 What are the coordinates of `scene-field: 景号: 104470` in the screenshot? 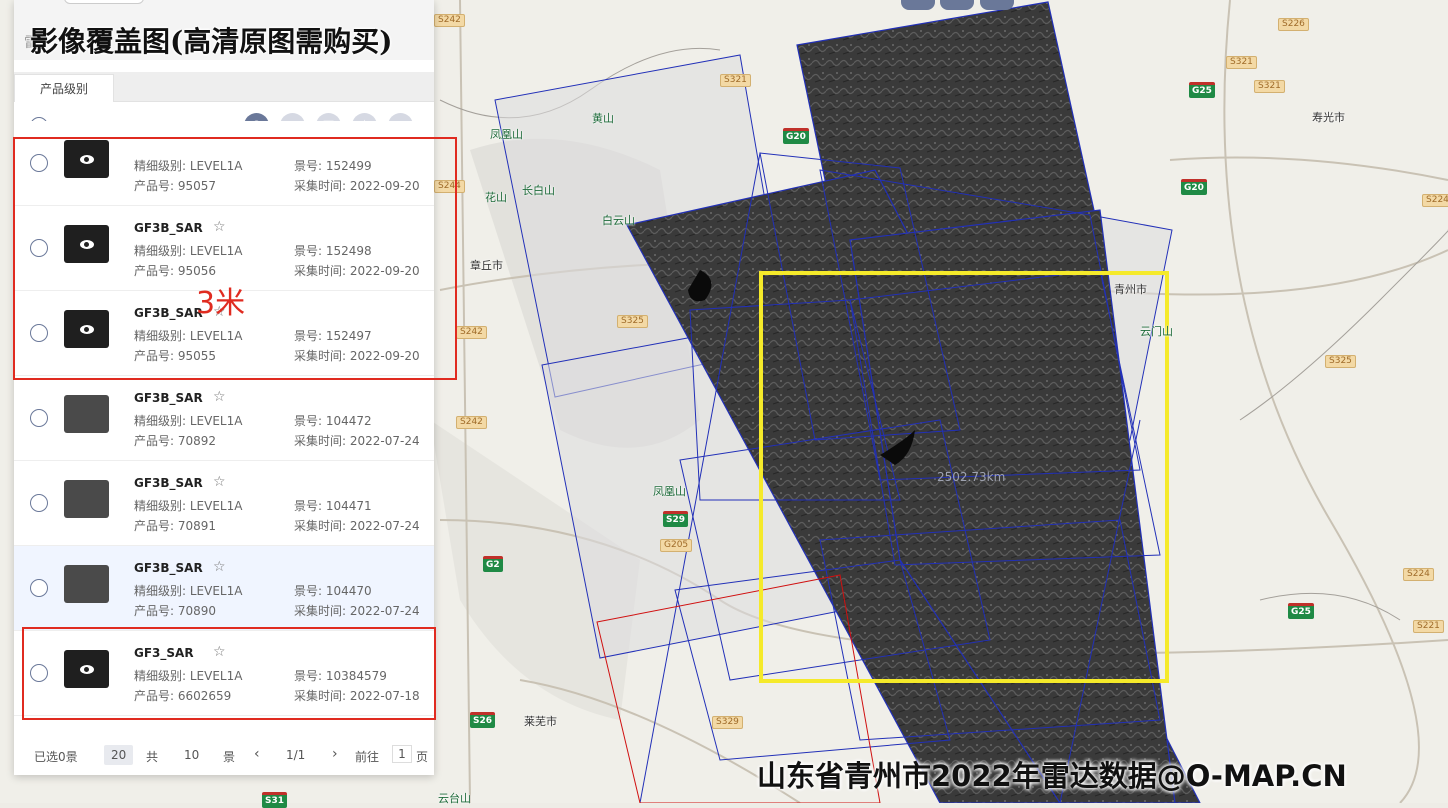 It's located at (333, 590).